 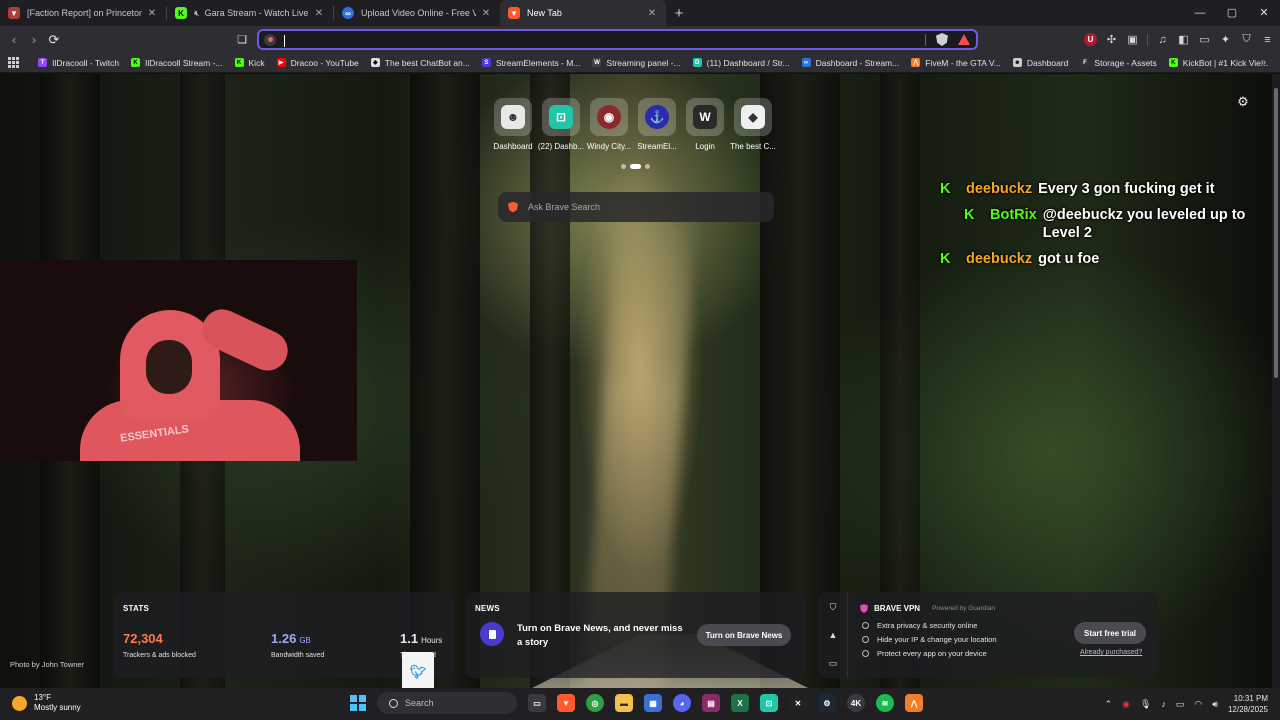 What do you see at coordinates (1109, 704) in the screenshot?
I see `tray-overflow-icon: ⌃` at bounding box center [1109, 704].